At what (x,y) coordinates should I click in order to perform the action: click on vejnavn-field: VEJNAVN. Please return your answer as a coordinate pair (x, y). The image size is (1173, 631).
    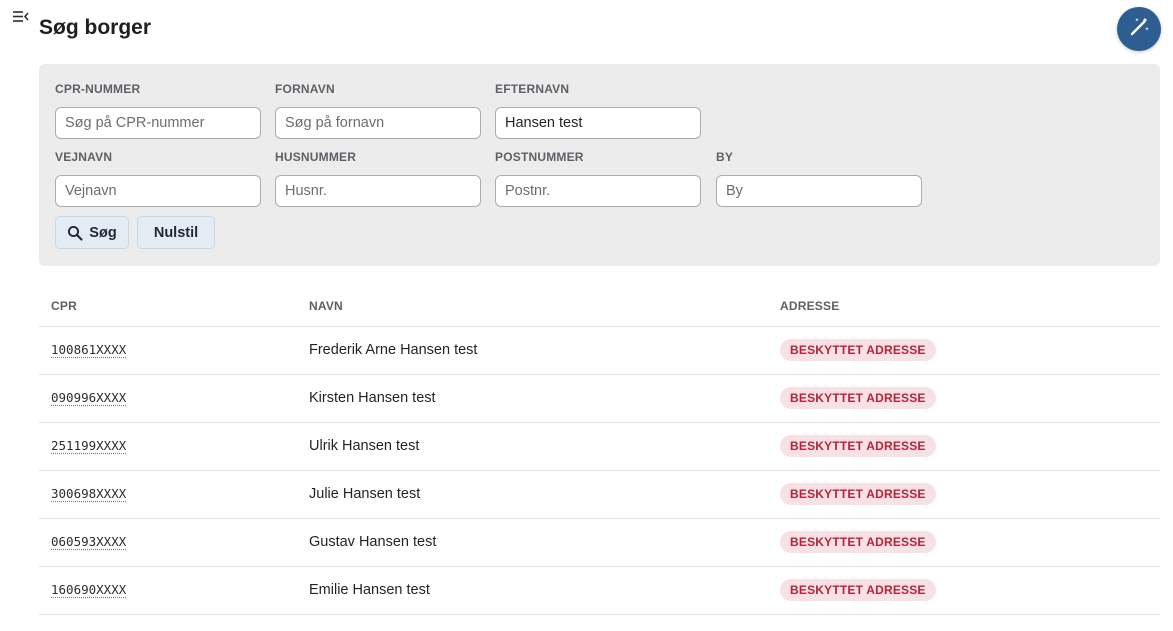
    Looking at the image, I should click on (158, 178).